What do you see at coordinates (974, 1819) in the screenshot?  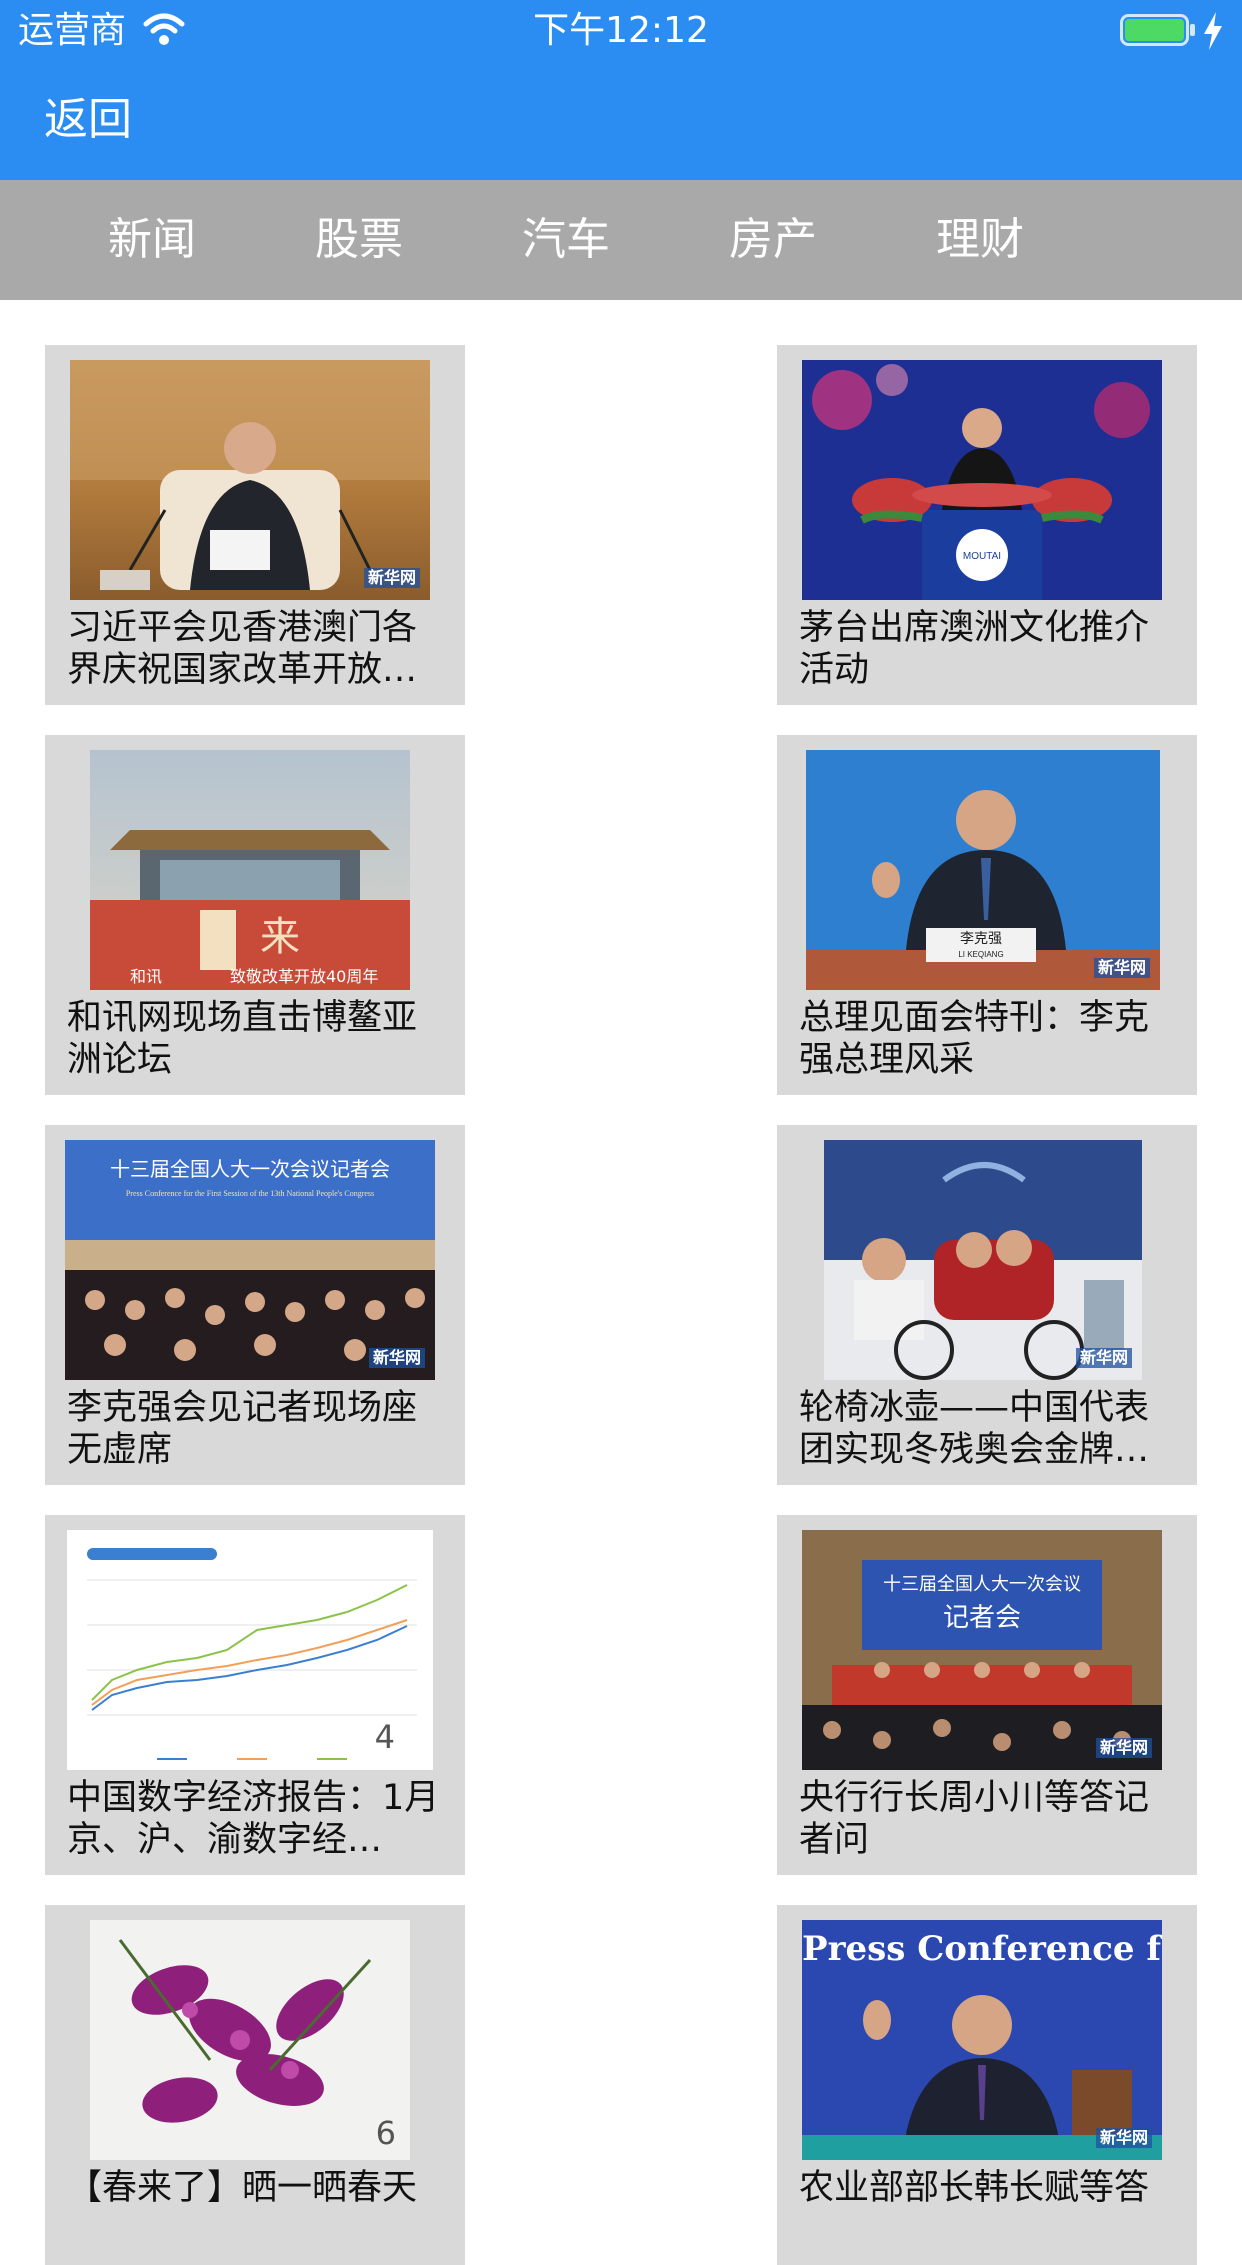 I see `news-title: 央行行长周小川等答记者问` at bounding box center [974, 1819].